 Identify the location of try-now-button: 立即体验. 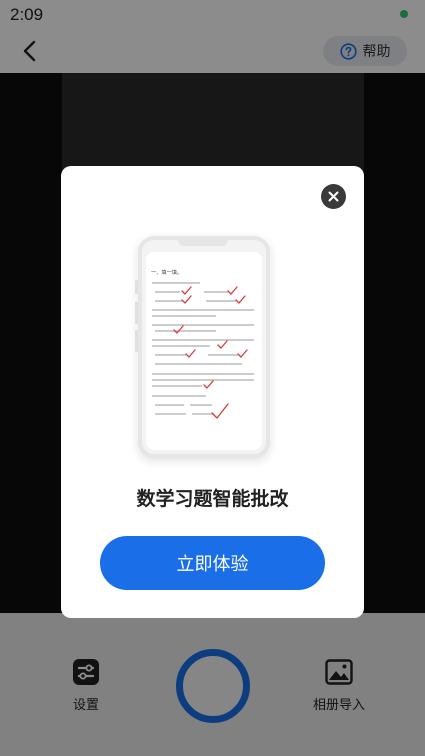
(212, 563).